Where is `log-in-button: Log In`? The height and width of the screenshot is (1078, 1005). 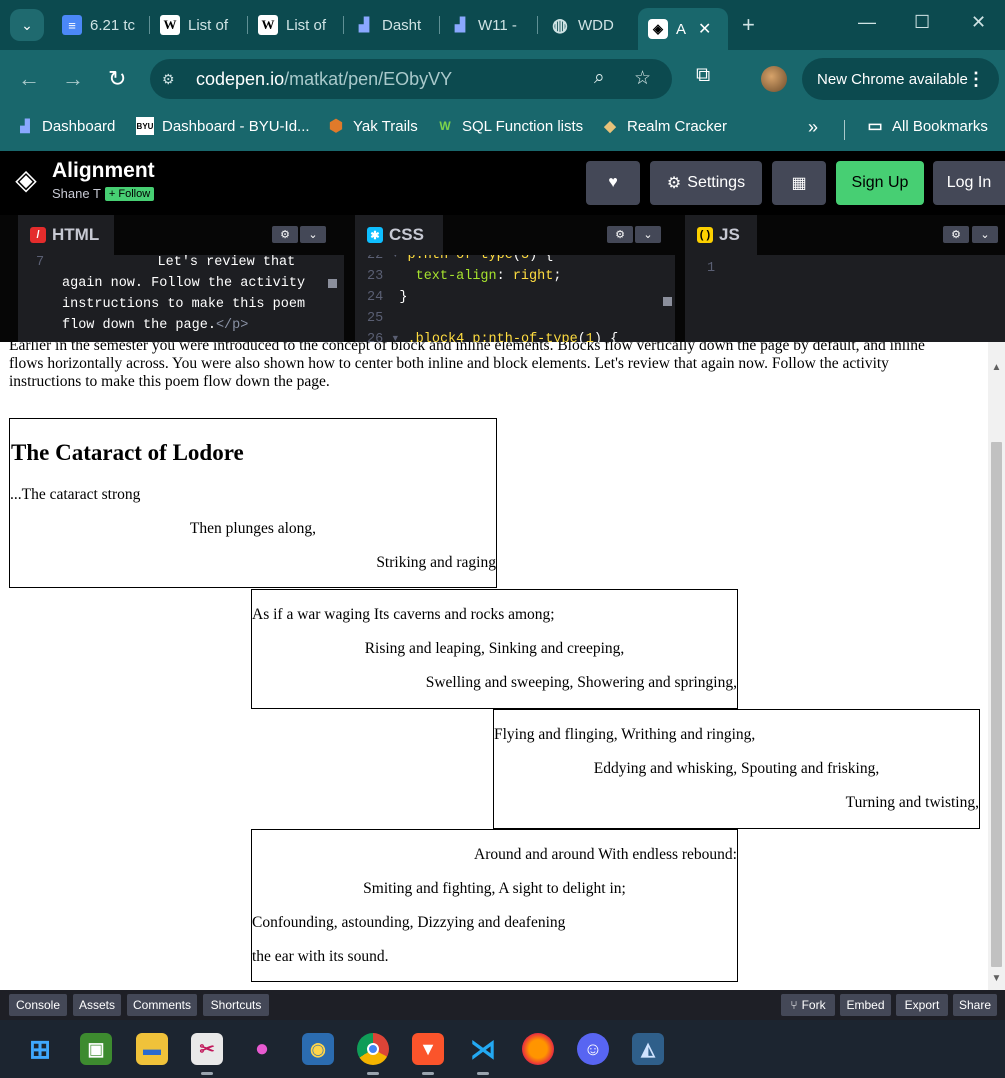
log-in-button: Log In is located at coordinates (969, 183).